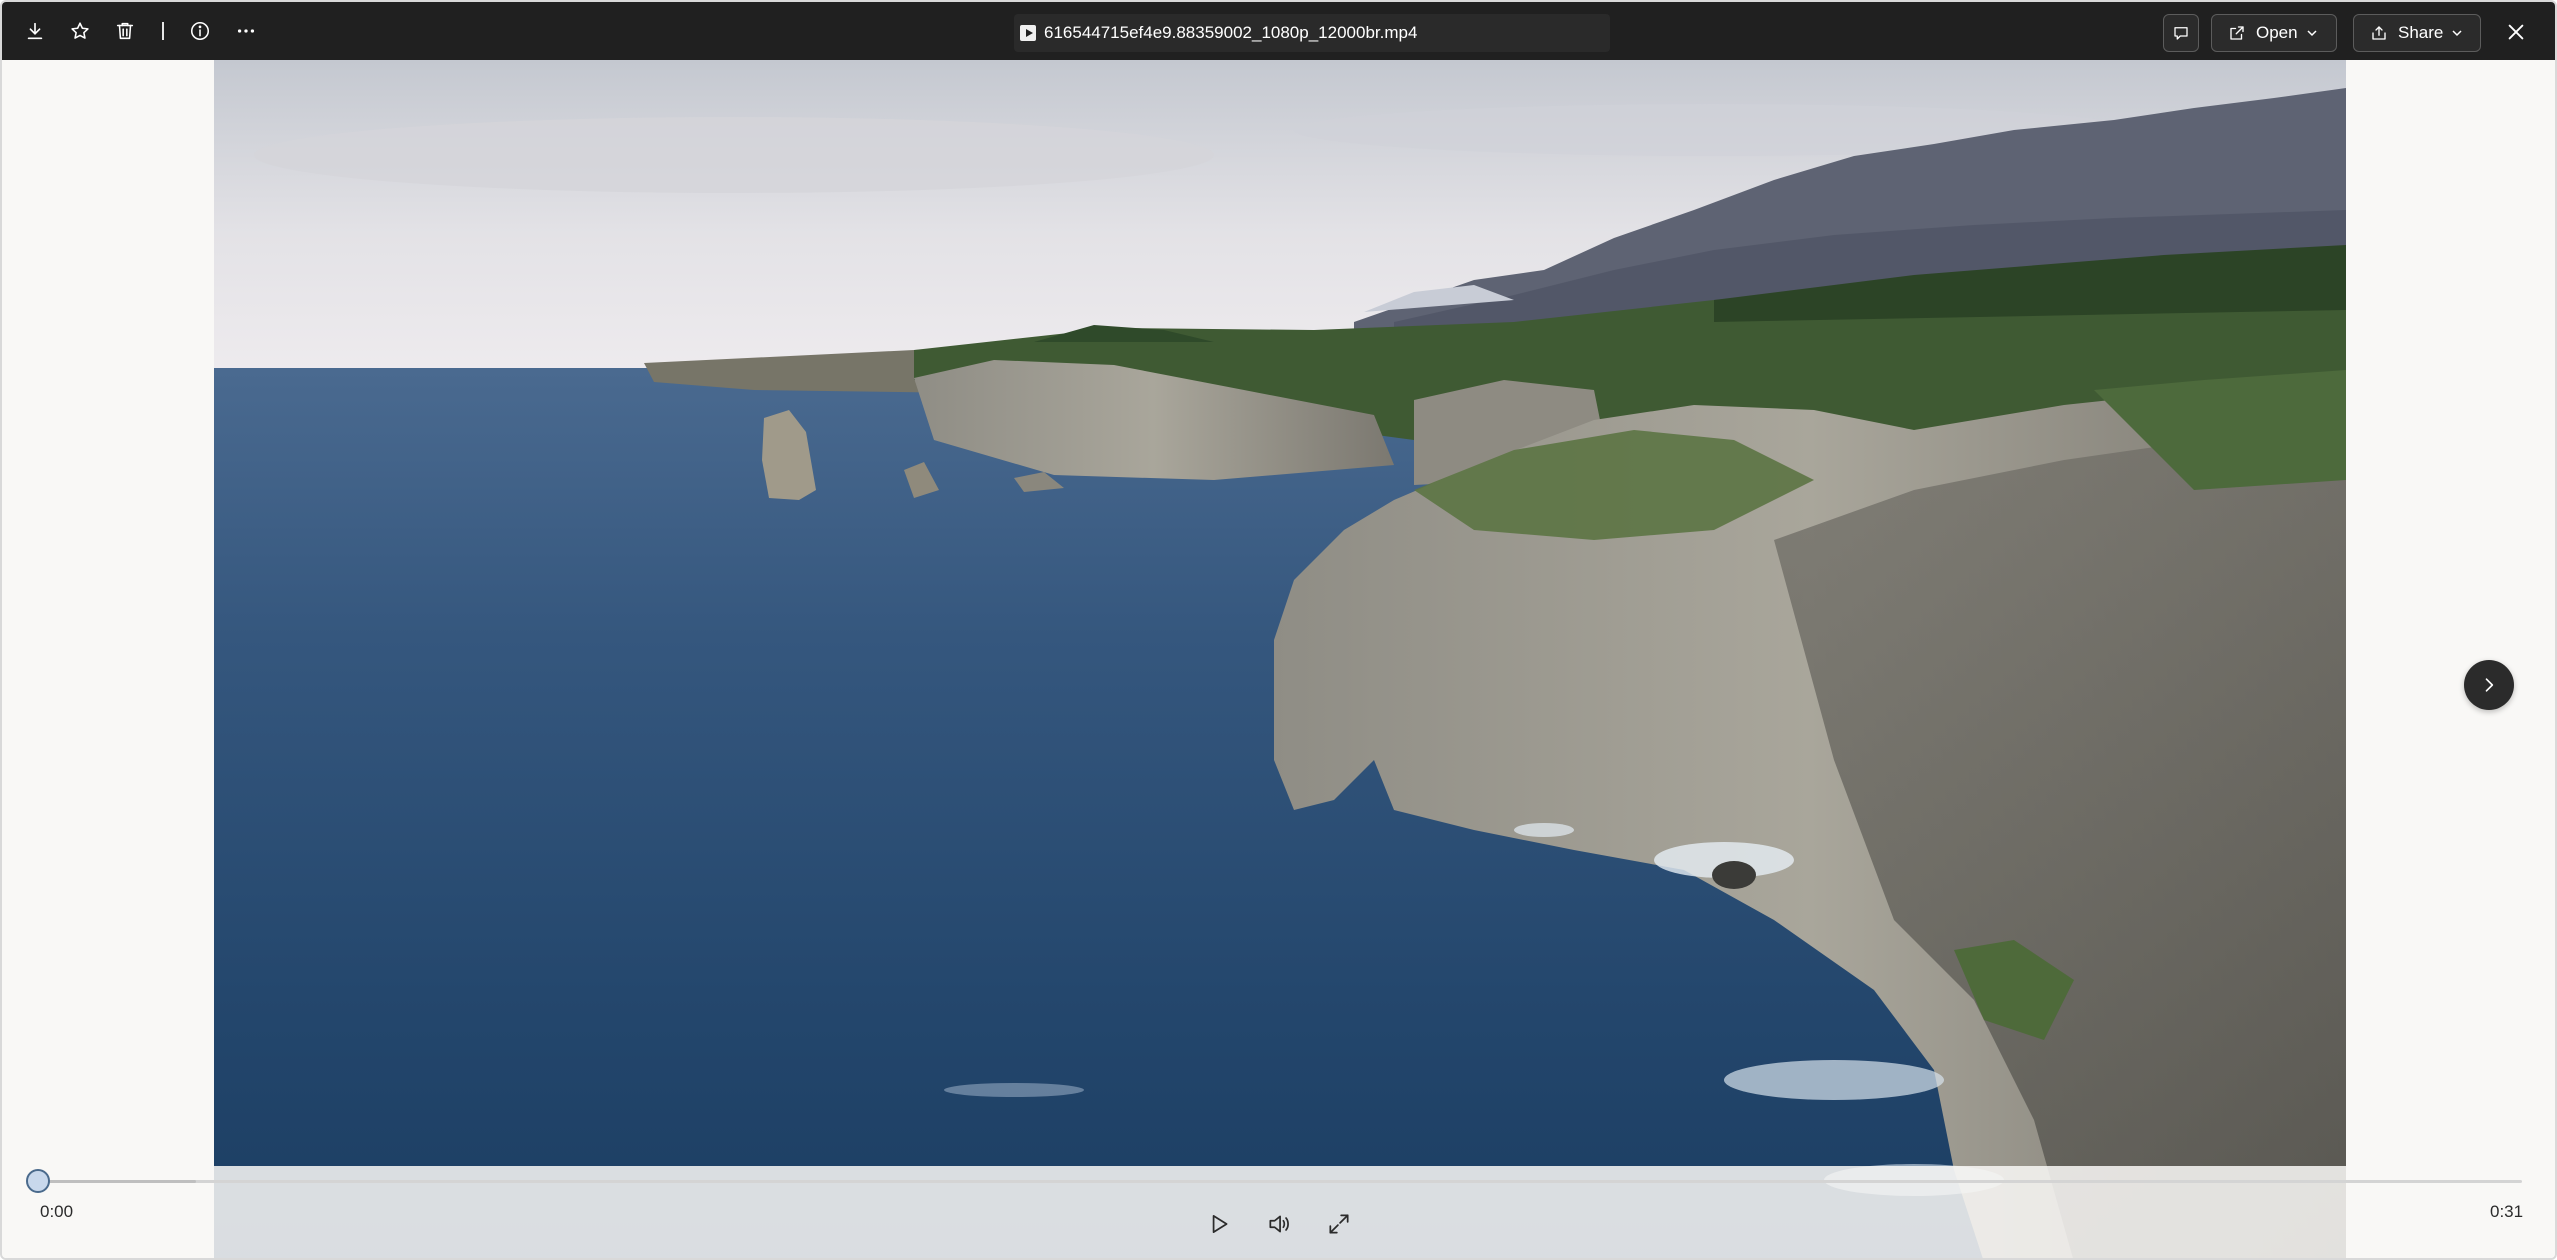  I want to click on current-time: 0:00, so click(57, 1211).